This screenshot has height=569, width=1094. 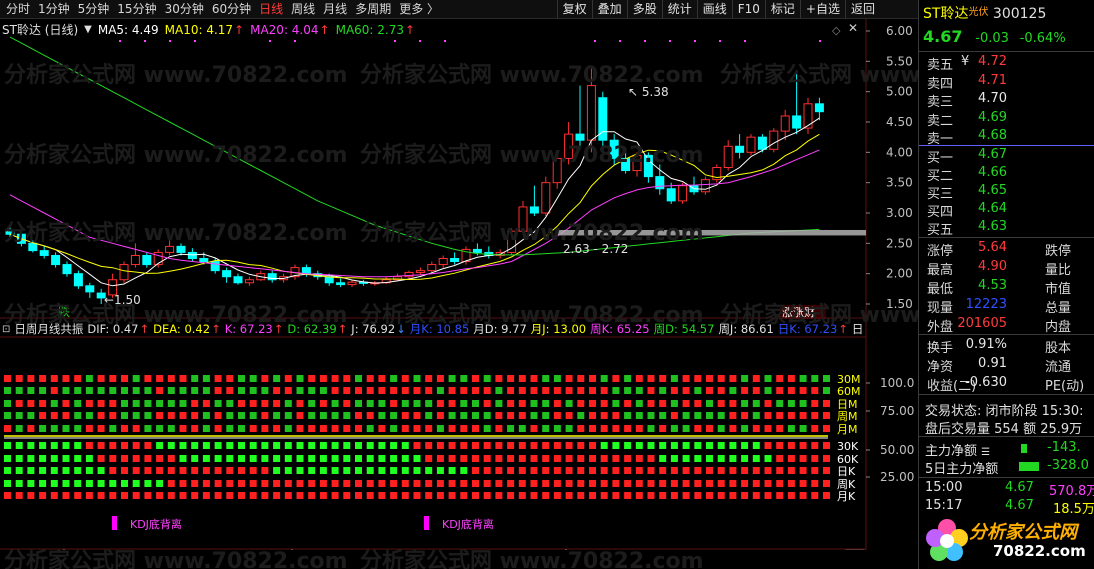 What do you see at coordinates (574, 9) in the screenshot?
I see `fuquan-button: 复权` at bounding box center [574, 9].